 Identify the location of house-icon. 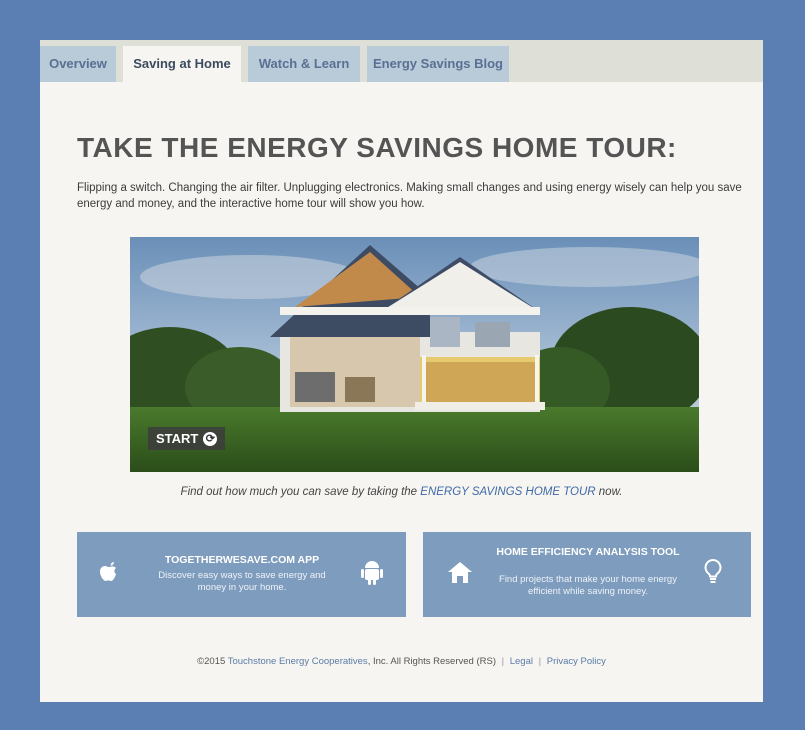
(460, 572).